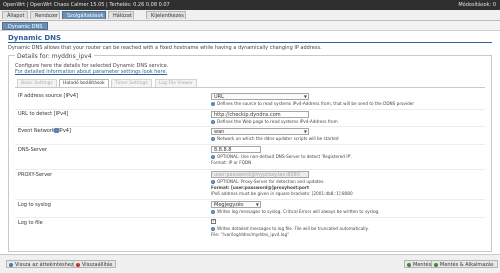  What do you see at coordinates (219, 132) in the screenshot?
I see `event-network-value: wan` at bounding box center [219, 132].